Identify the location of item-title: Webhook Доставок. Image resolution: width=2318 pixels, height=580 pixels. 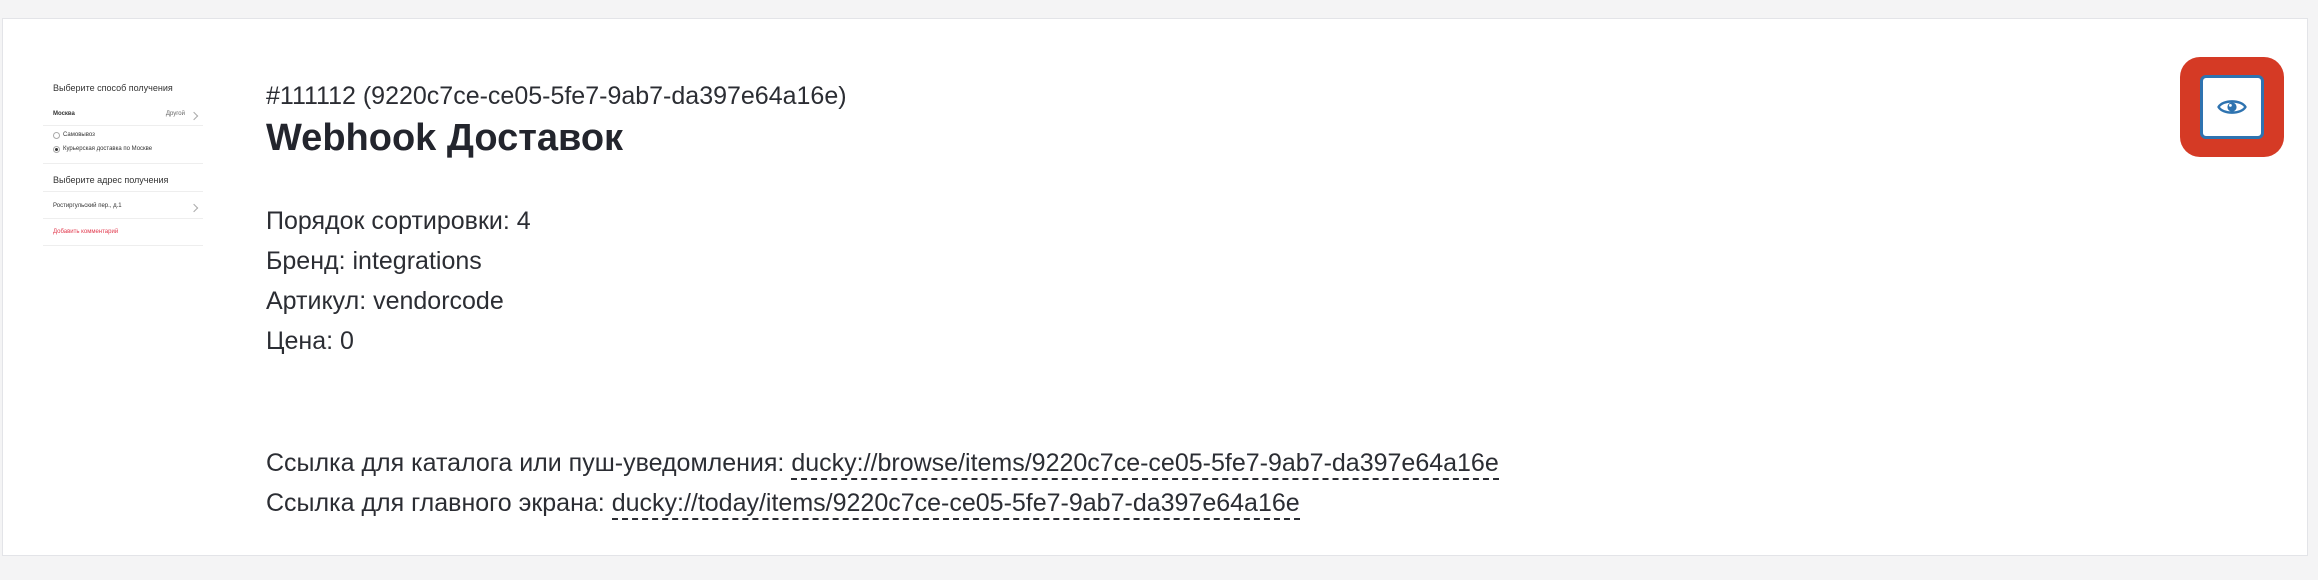
(445, 138).